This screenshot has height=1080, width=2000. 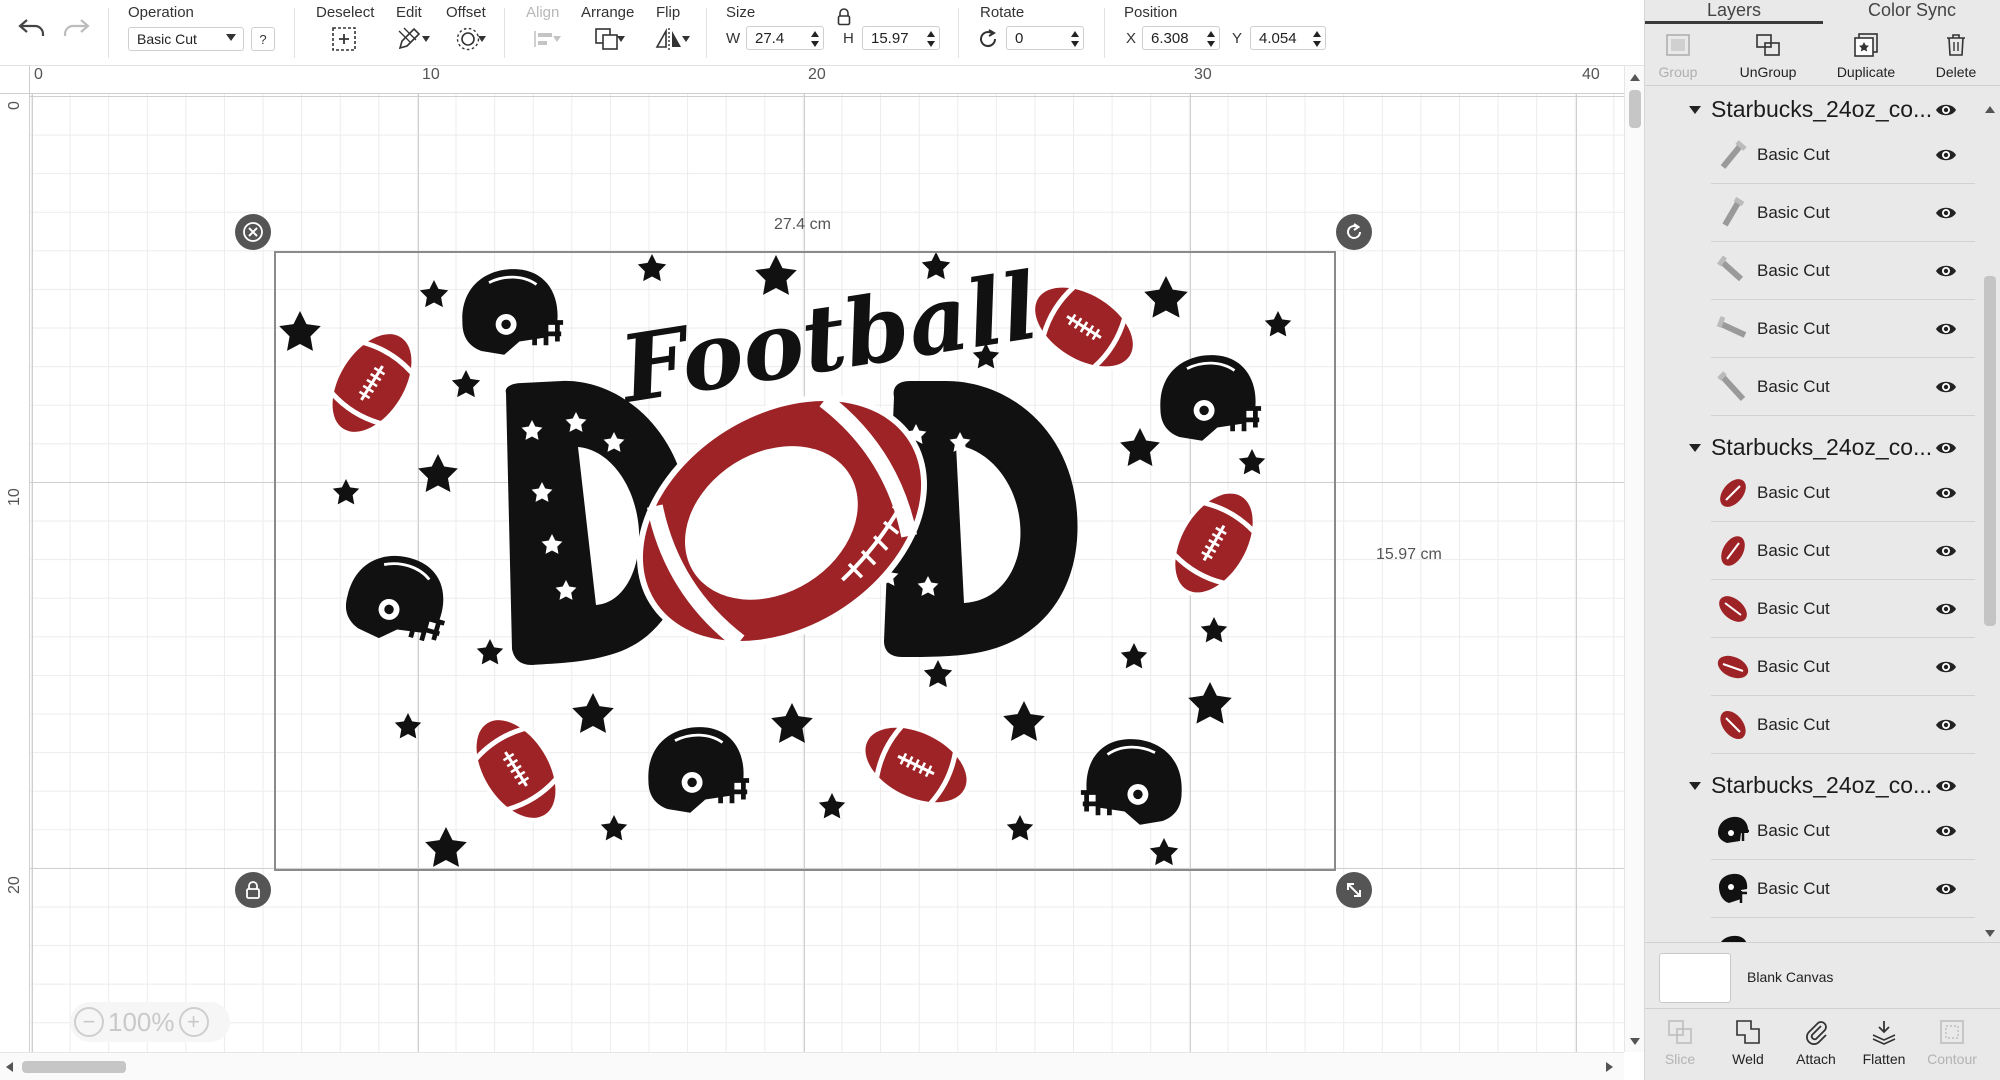 I want to click on layers-scroll-thumb, so click(x=1990, y=451).